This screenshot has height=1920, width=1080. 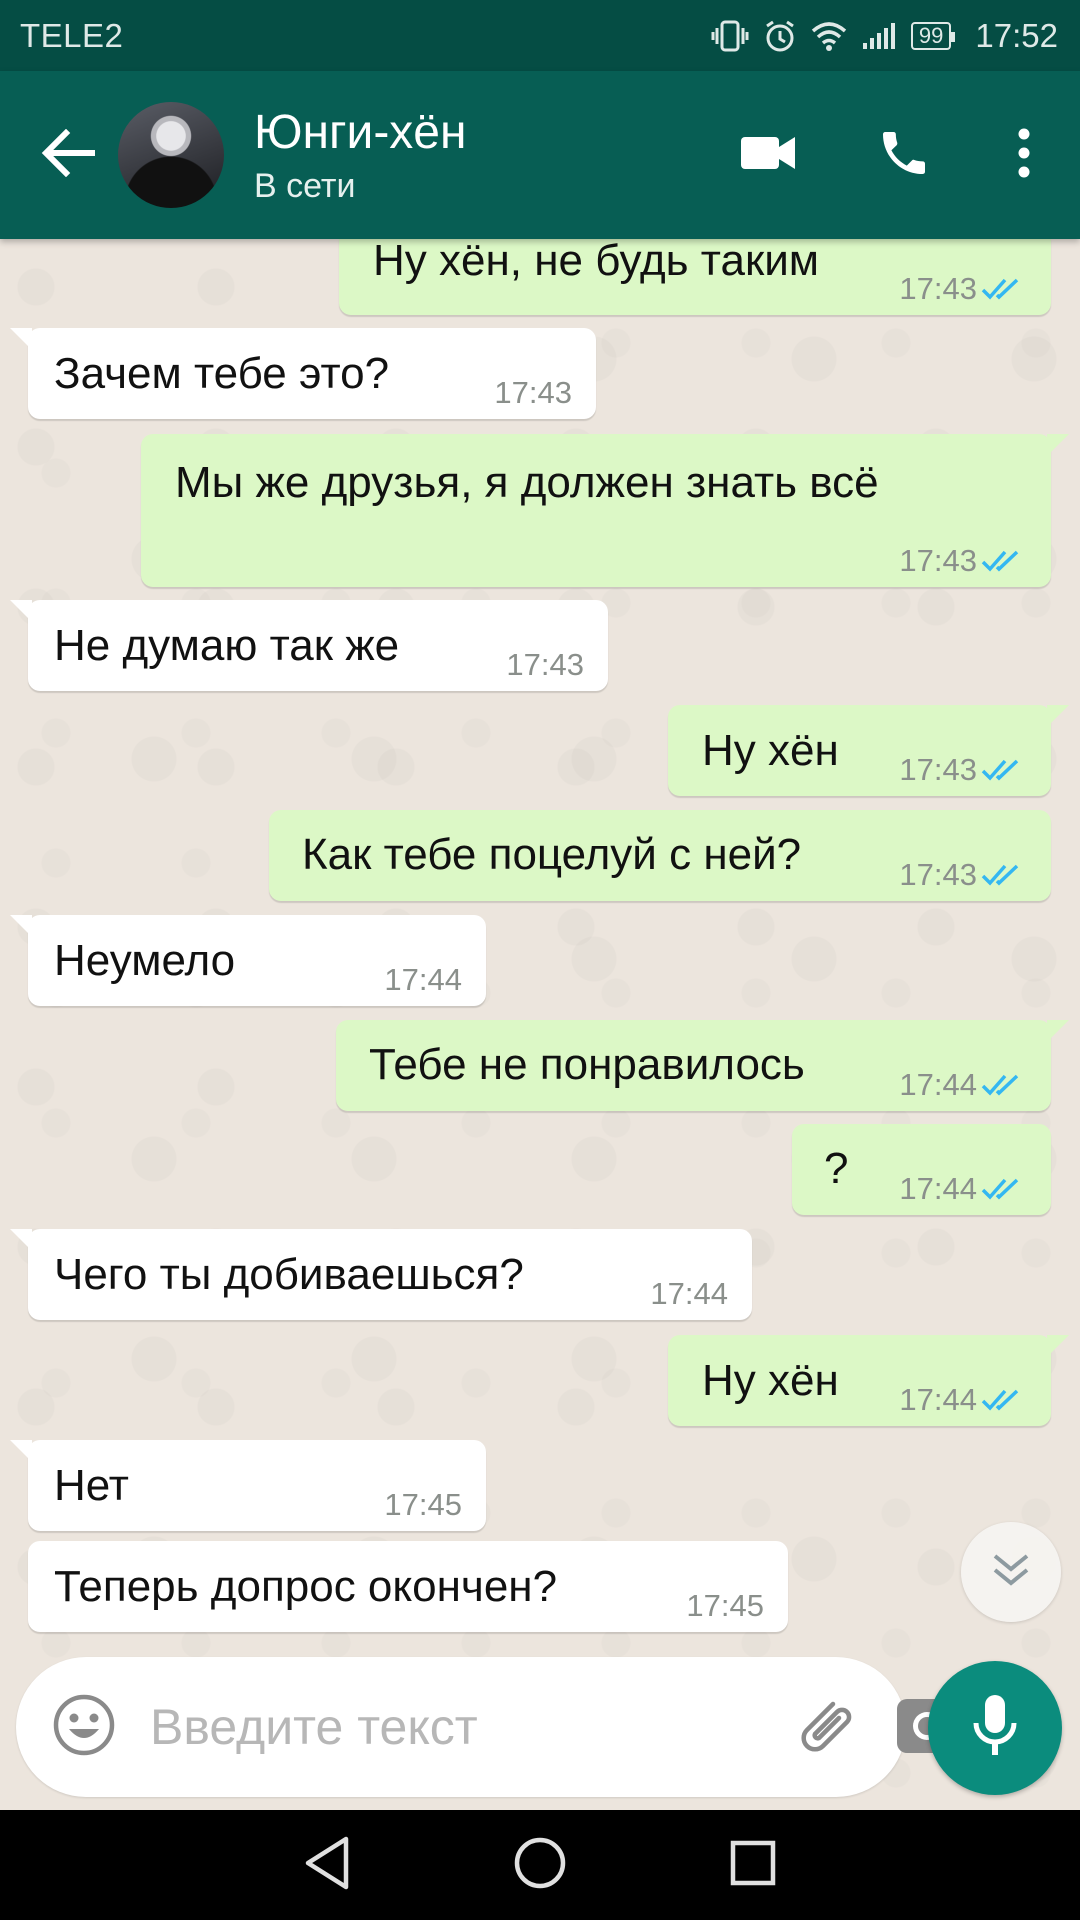 What do you see at coordinates (486, 155) in the screenshot?
I see `contact-info: Юнги-хён В сети` at bounding box center [486, 155].